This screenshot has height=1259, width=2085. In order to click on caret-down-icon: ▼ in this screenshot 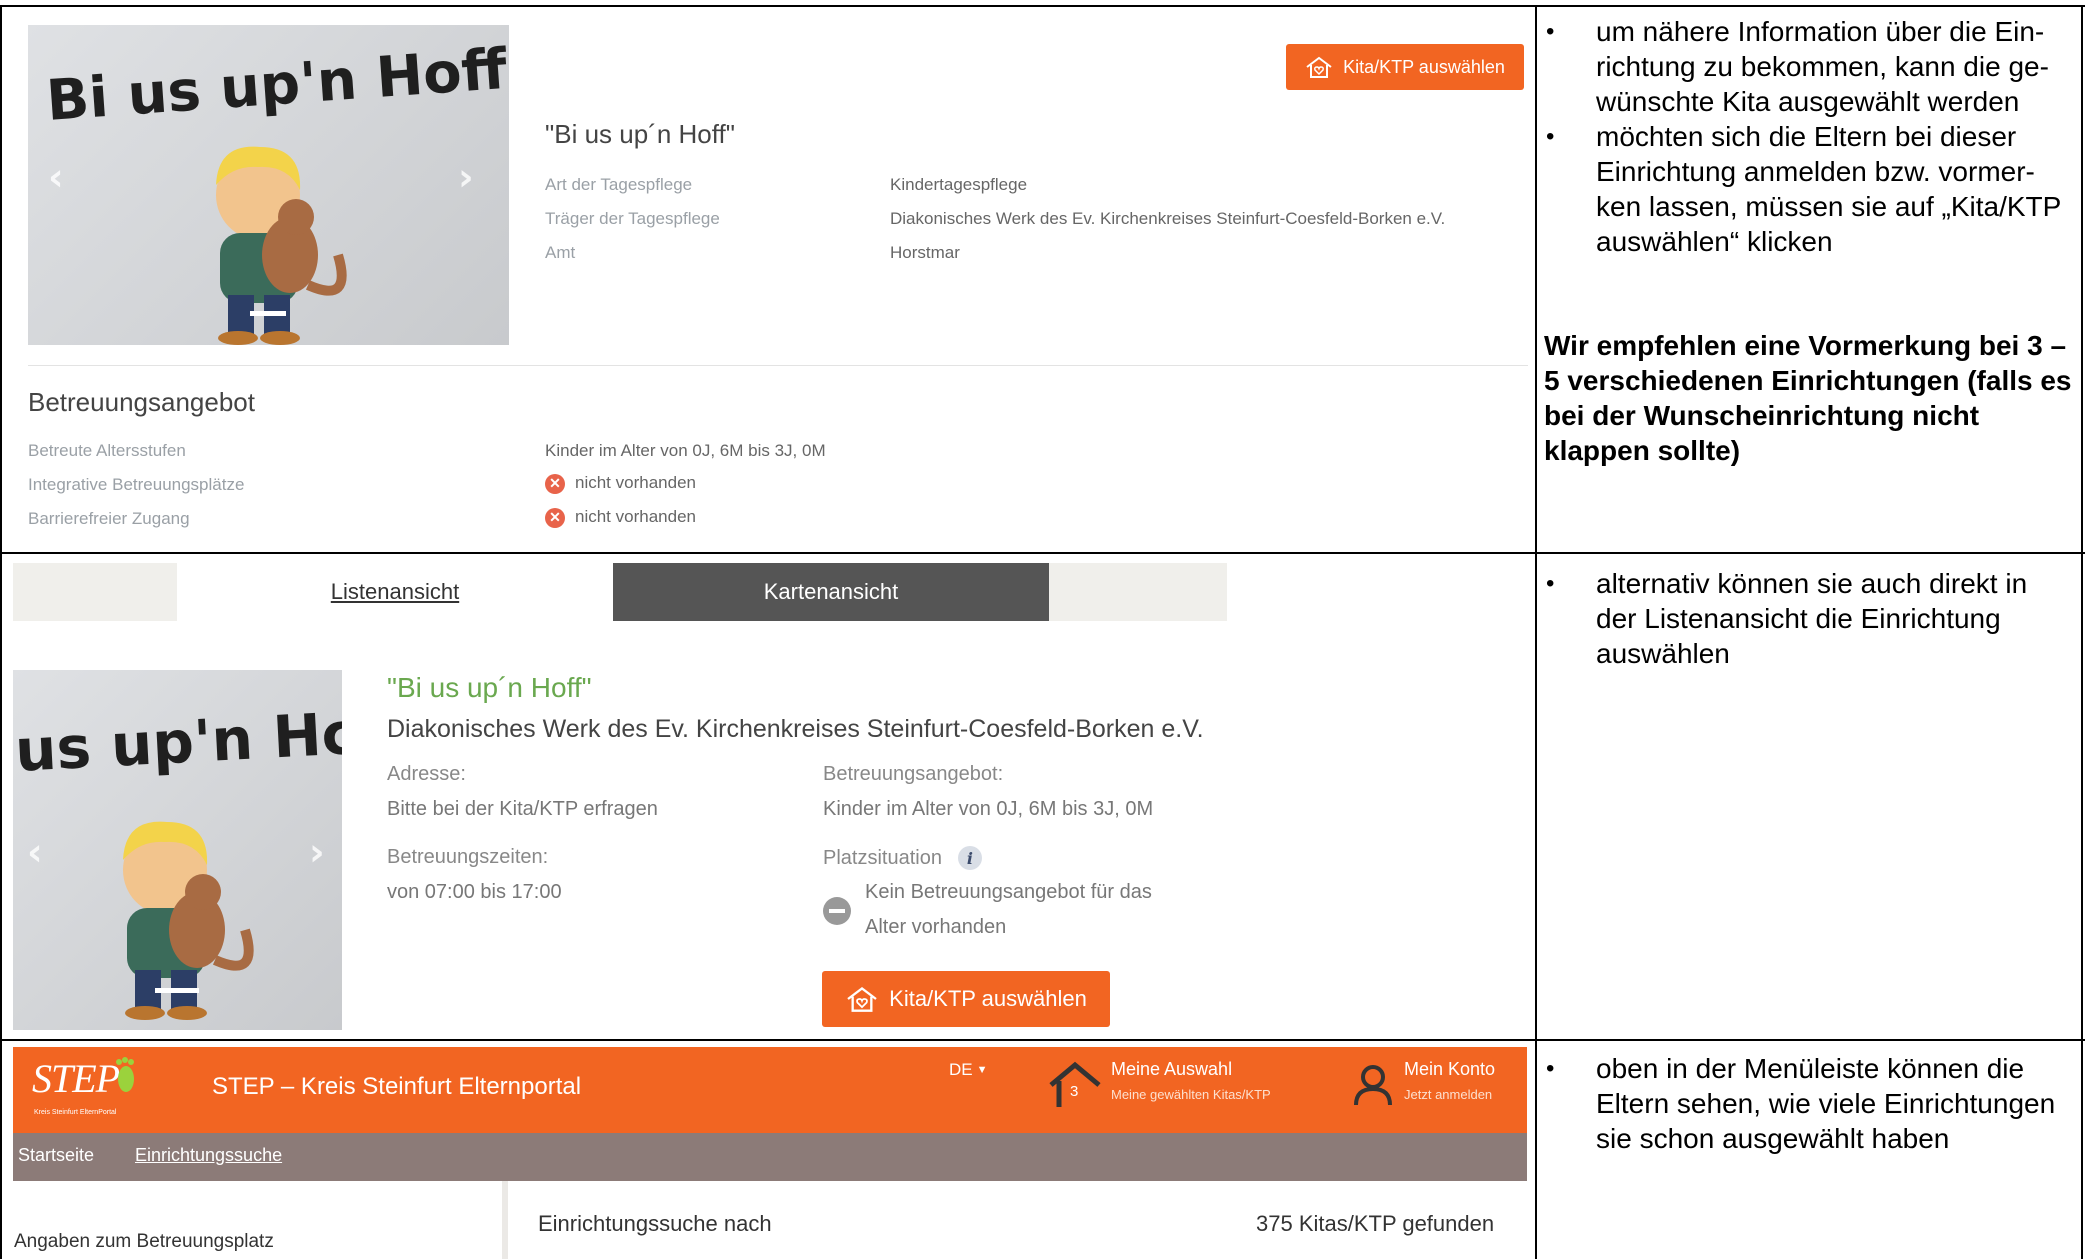, I will do `click(982, 1070)`.